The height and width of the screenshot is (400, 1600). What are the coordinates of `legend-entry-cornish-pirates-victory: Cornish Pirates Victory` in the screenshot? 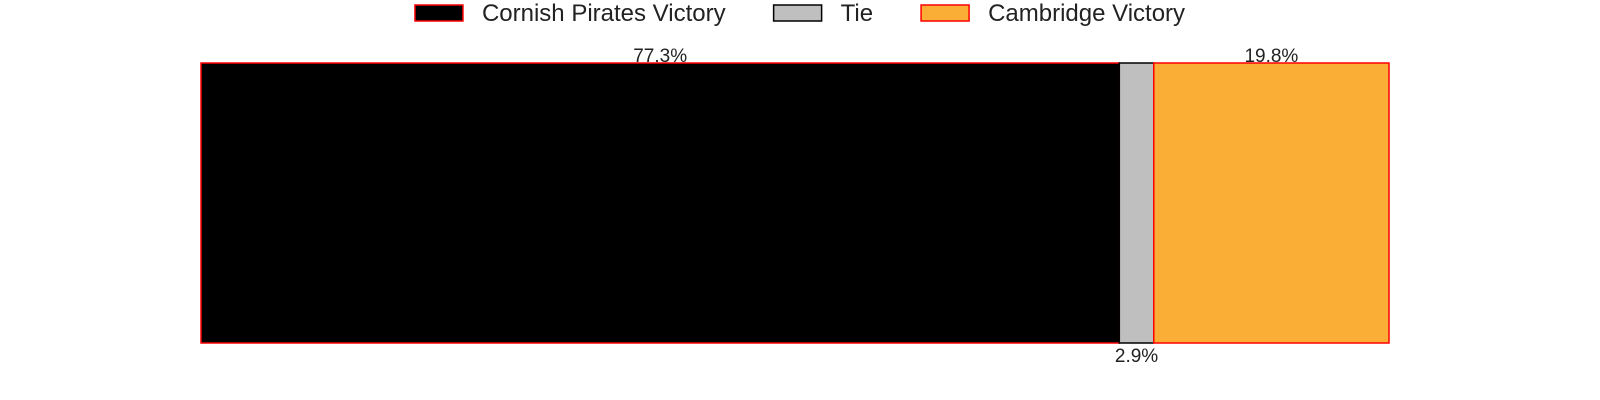 It's located at (570, 13).